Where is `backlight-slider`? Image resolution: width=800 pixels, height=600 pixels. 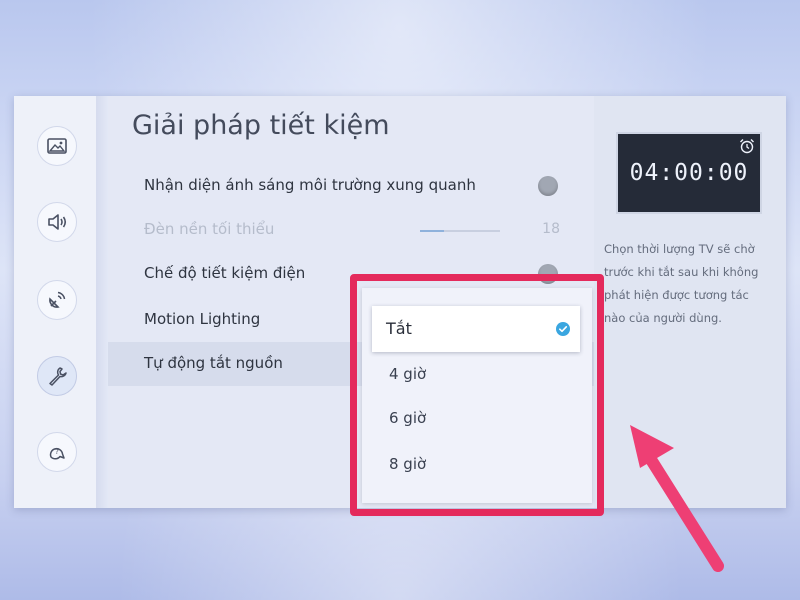
backlight-slider is located at coordinates (460, 231).